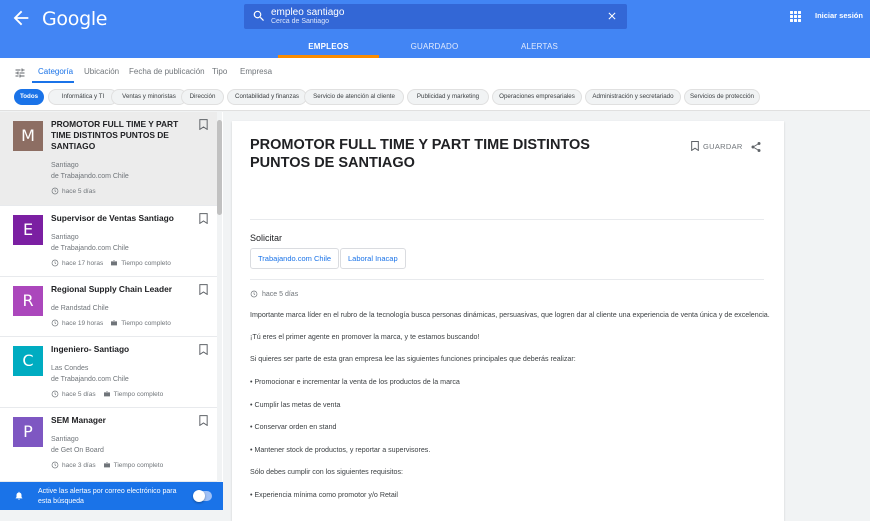  Describe the element at coordinates (612, 16) in the screenshot. I see `clear-search-icon` at that location.